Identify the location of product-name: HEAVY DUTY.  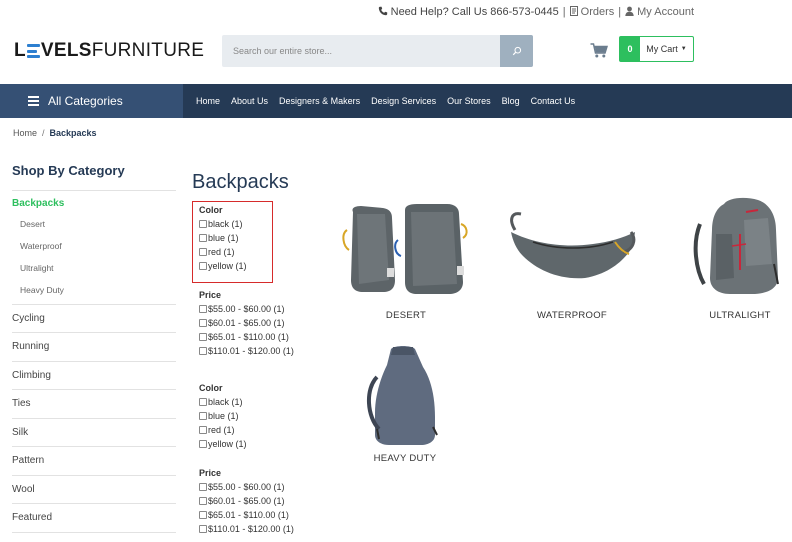
(405, 458).